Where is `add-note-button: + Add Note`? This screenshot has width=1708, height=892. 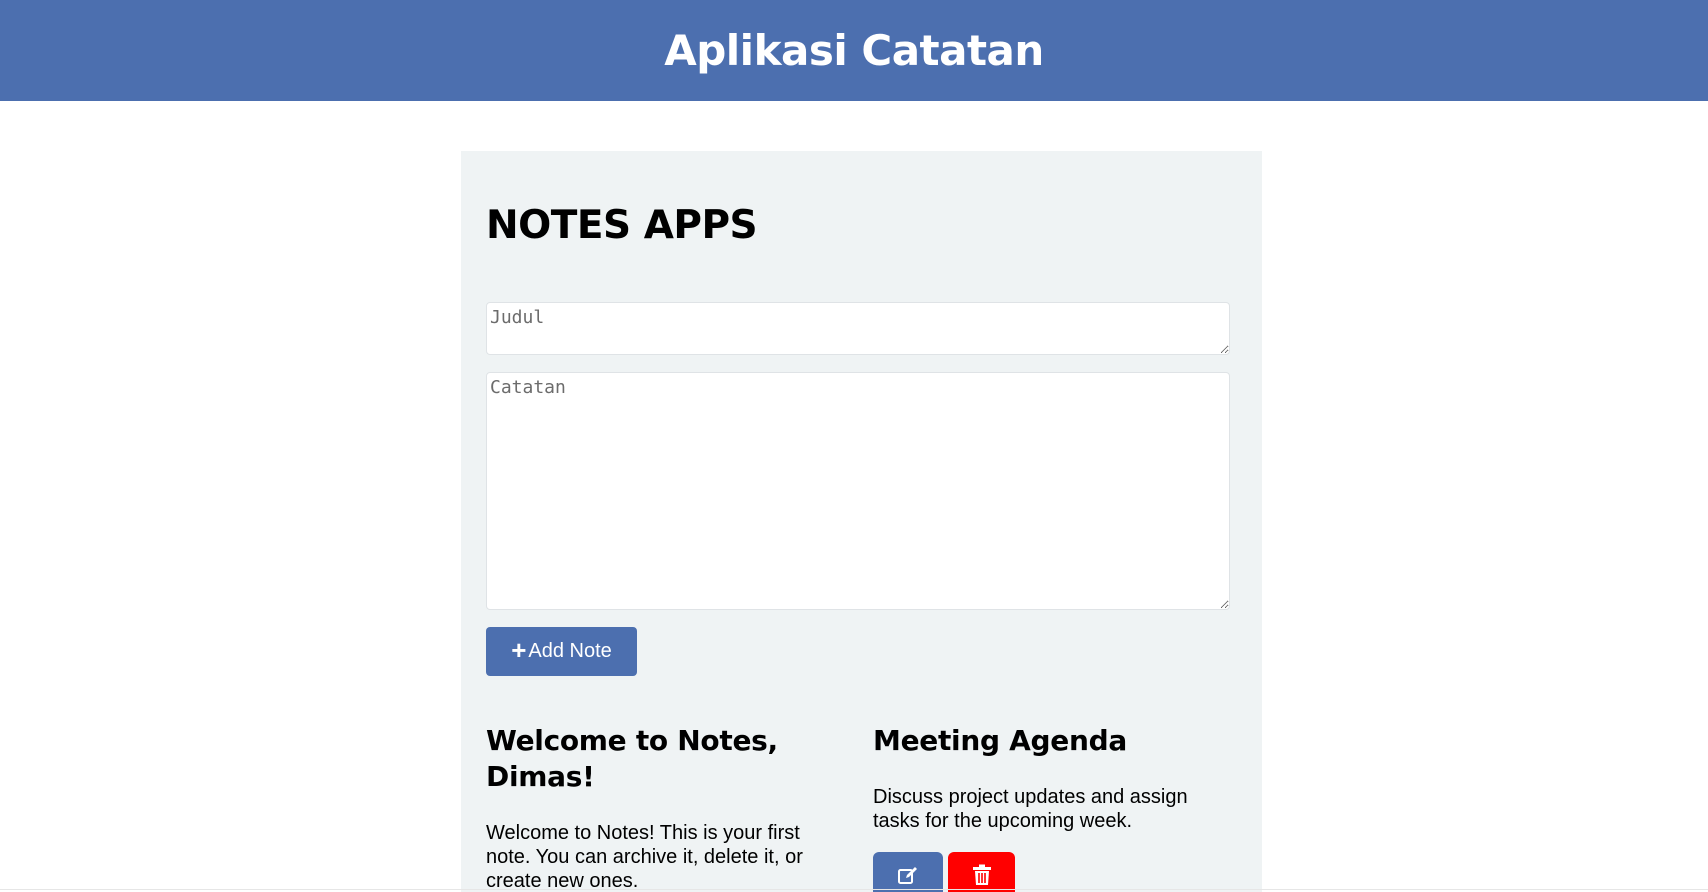
add-note-button: + Add Note is located at coordinates (561, 651).